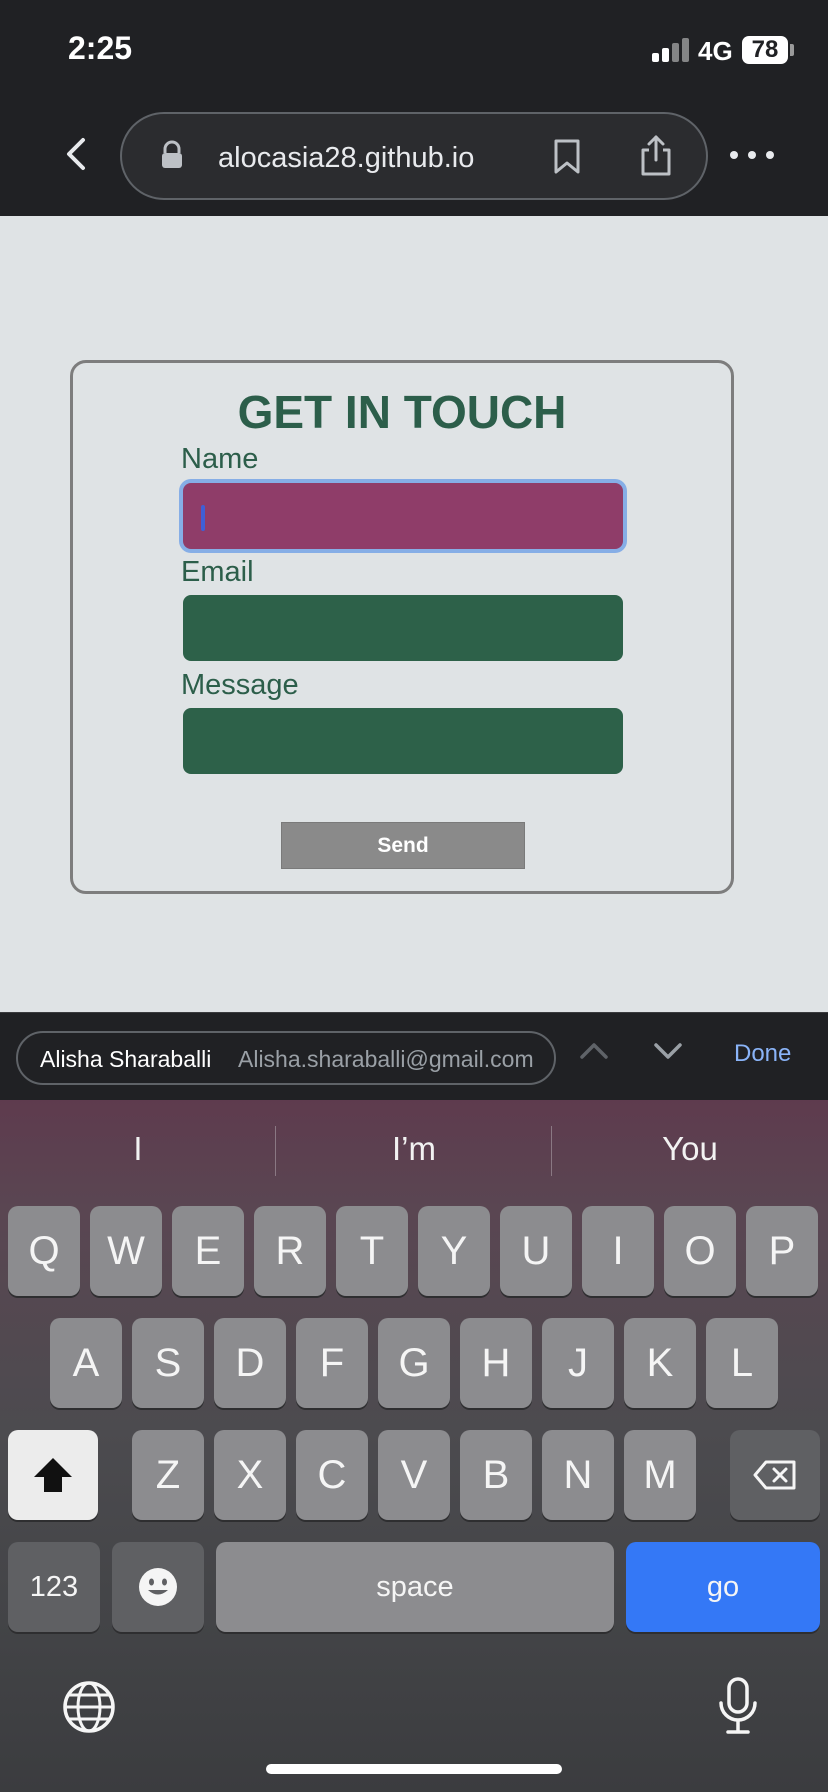 The image size is (828, 1792). What do you see at coordinates (690, 1149) in the screenshot?
I see `prediction-item: You` at bounding box center [690, 1149].